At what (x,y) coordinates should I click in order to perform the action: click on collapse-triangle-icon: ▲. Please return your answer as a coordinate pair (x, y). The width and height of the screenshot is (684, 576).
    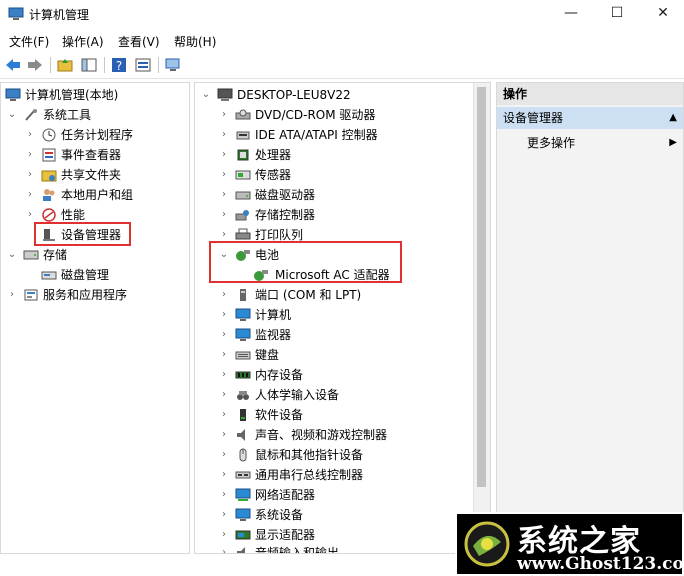
    Looking at the image, I should click on (673, 118).